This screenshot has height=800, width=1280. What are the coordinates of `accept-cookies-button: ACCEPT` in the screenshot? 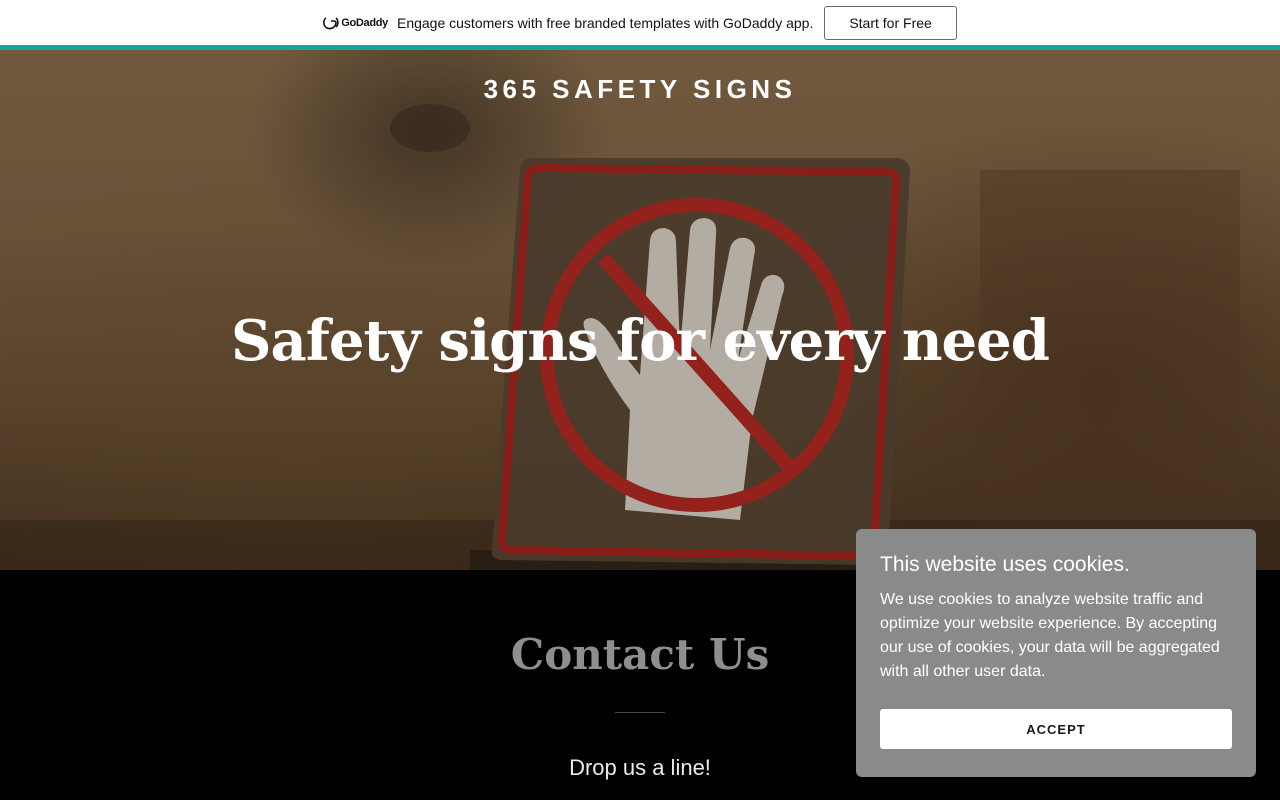 It's located at (1056, 729).